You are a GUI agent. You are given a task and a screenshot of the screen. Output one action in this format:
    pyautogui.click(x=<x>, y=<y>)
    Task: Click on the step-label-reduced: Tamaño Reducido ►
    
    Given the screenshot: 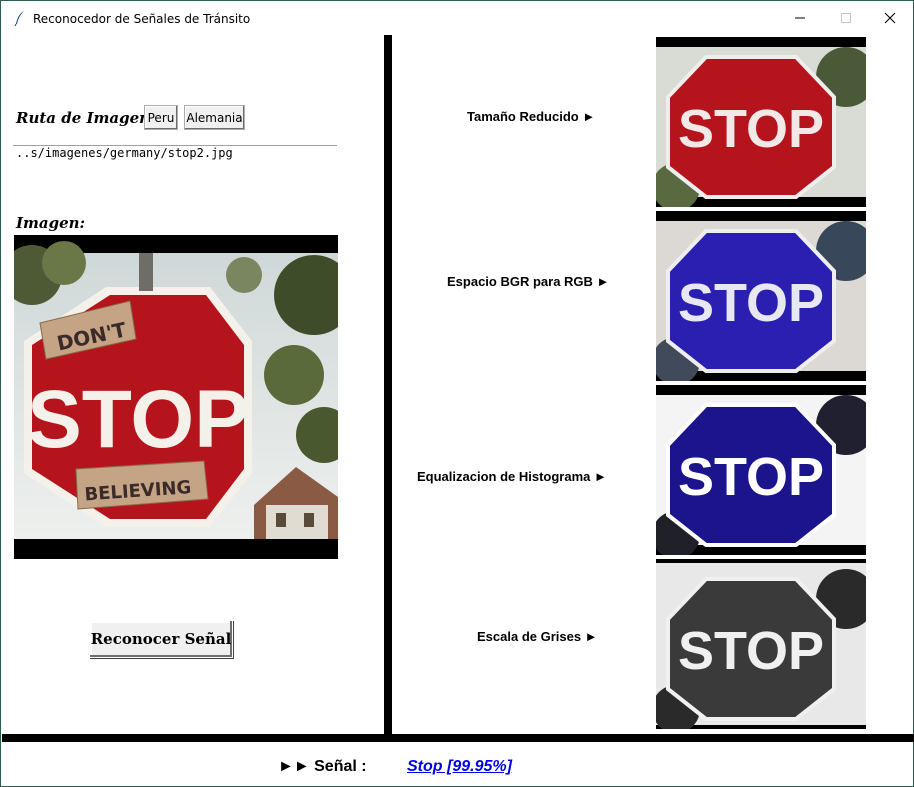 What is the action you would take?
    pyautogui.click(x=531, y=116)
    